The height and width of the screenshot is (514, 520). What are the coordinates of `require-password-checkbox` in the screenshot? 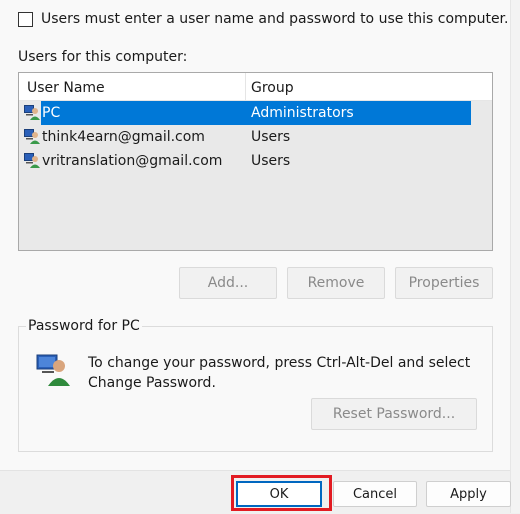 It's located at (25, 19).